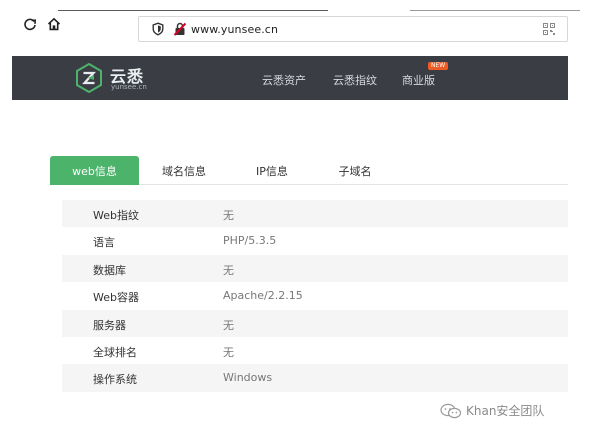  I want to click on logo-icon, so click(89, 78).